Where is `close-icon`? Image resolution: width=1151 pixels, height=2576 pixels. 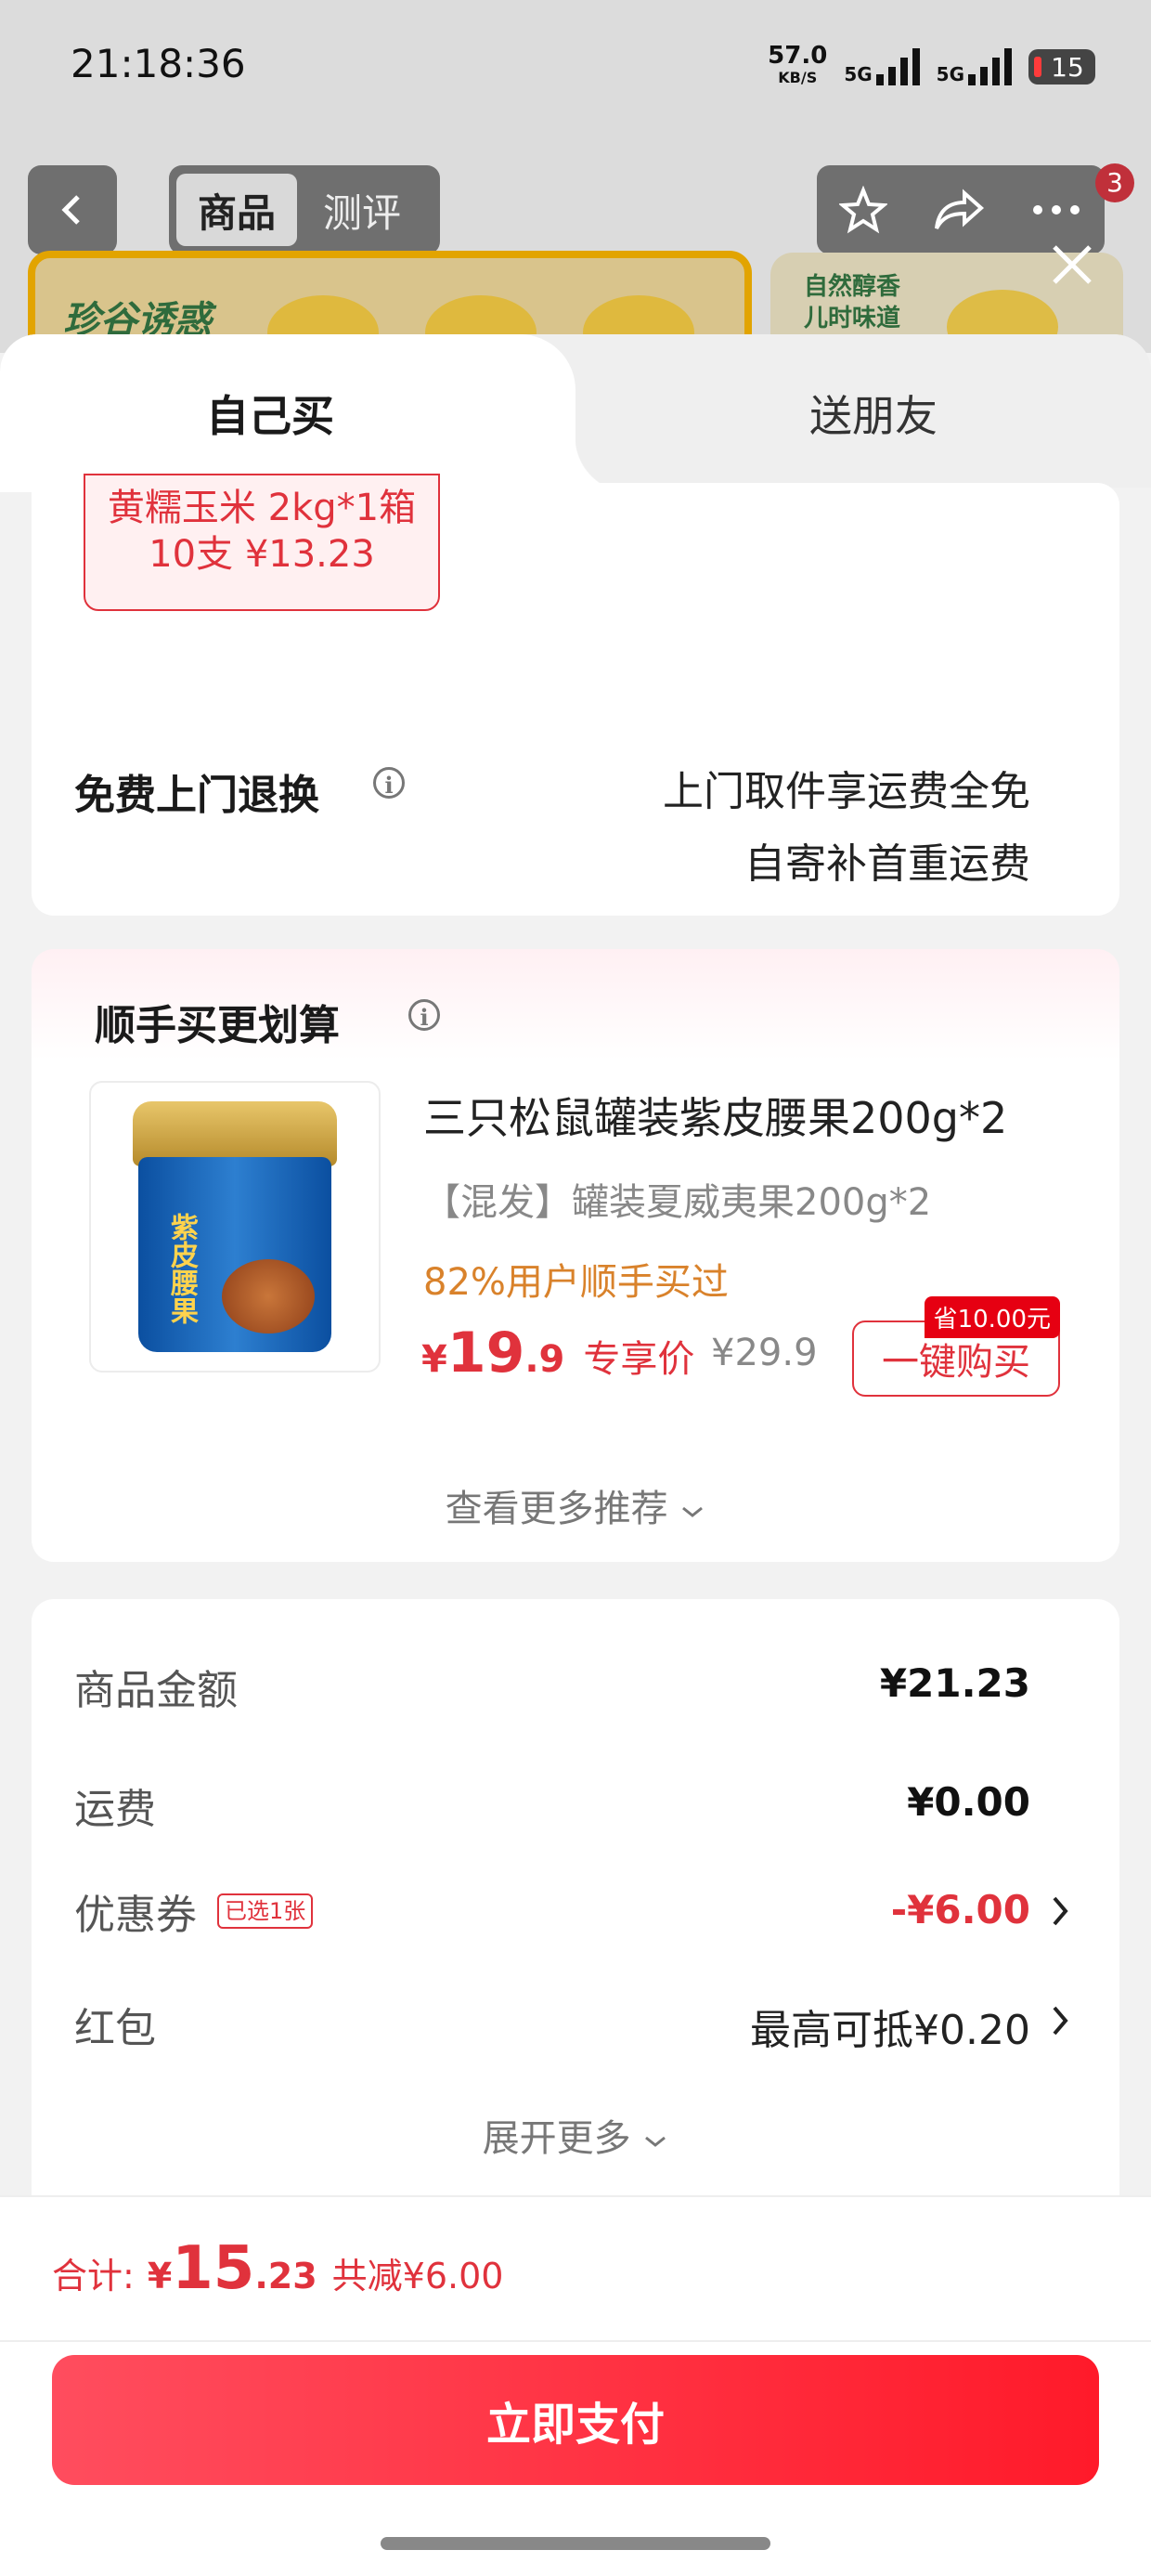 close-icon is located at coordinates (1072, 264).